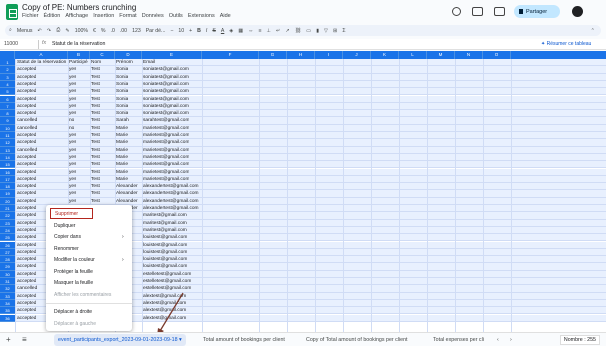 The width and height of the screenshot is (606, 346). I want to click on row-header: 10, so click(7, 128).